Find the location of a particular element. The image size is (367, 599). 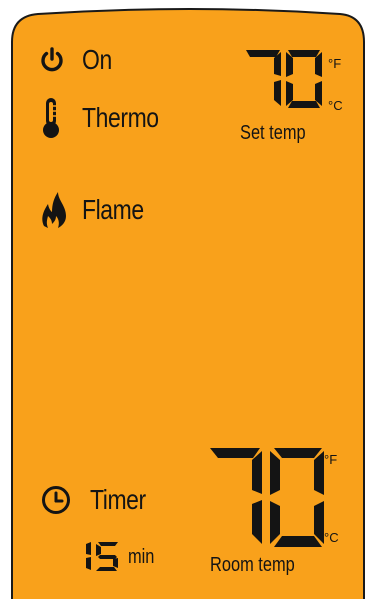

room-temp-digits is located at coordinates (267, 497).